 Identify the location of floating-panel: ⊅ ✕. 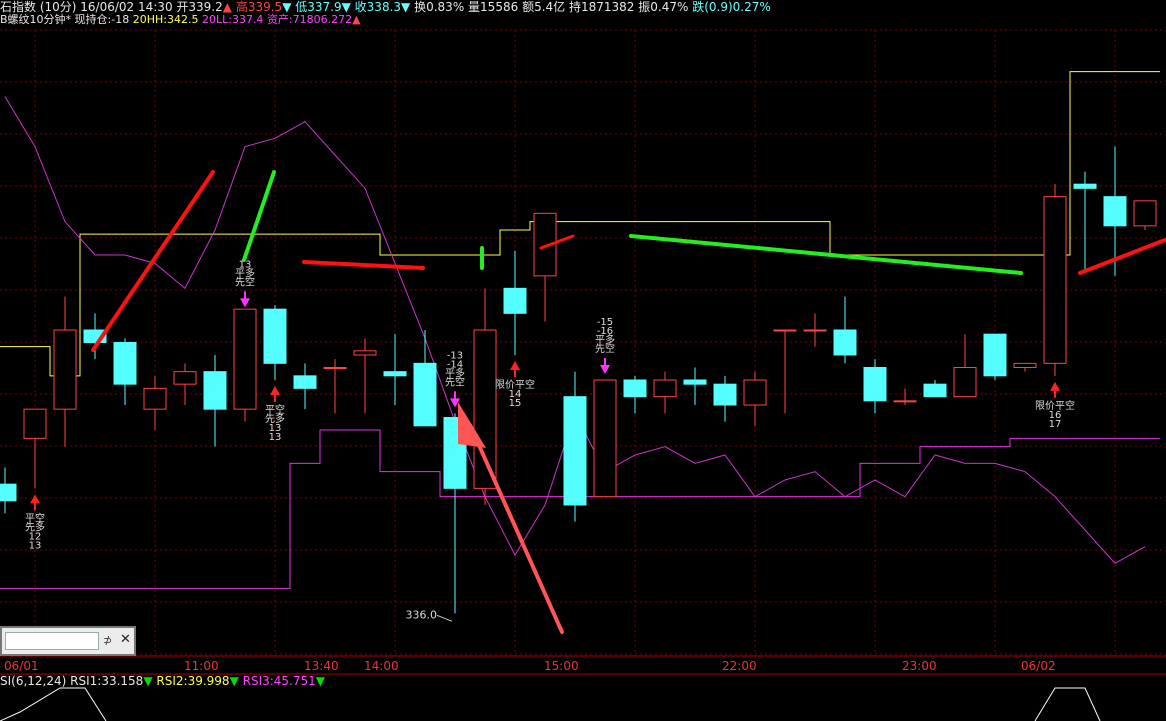
(68, 641).